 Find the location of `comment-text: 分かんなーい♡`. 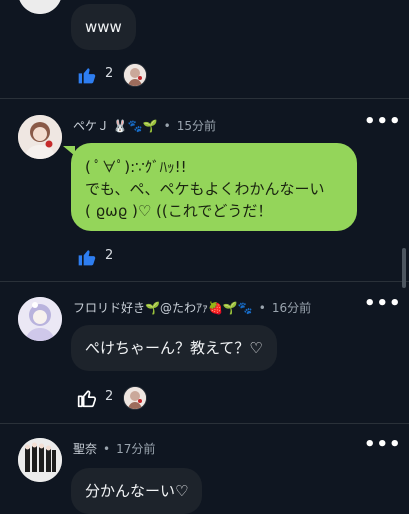

comment-text: 分かんなーい♡ is located at coordinates (137, 491).